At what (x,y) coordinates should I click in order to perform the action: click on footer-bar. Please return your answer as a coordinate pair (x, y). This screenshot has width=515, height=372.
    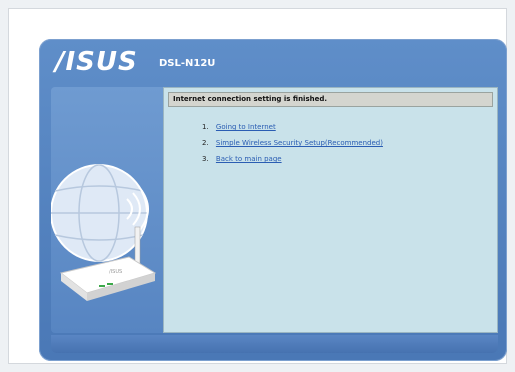
    Looking at the image, I should click on (274, 344).